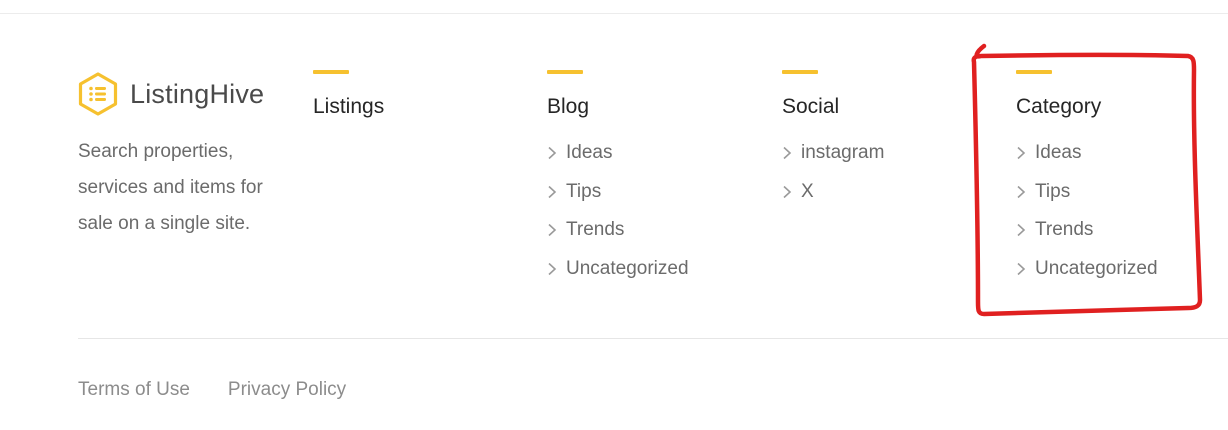  I want to click on footer-column-category: Category Ideas Tips Trends Uncategorized, so click(1087, 179).